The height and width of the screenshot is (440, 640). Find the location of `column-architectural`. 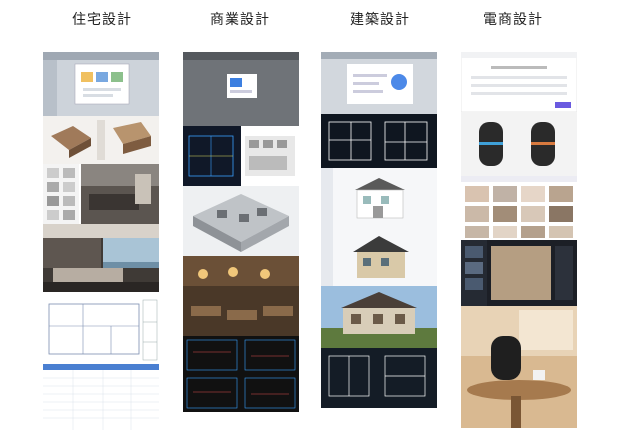

column-architectural is located at coordinates (379, 230).